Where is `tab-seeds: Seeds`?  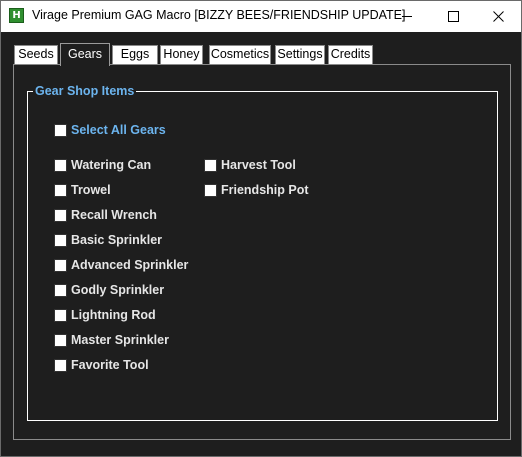
tab-seeds: Seeds is located at coordinates (36, 54).